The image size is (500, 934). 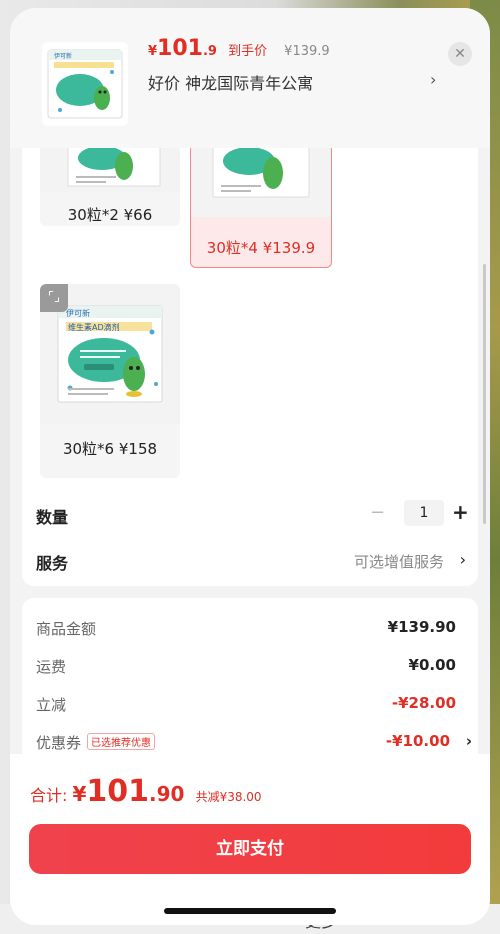 I want to click on quantity-row: 数量 − 1 +, so click(x=252, y=515).